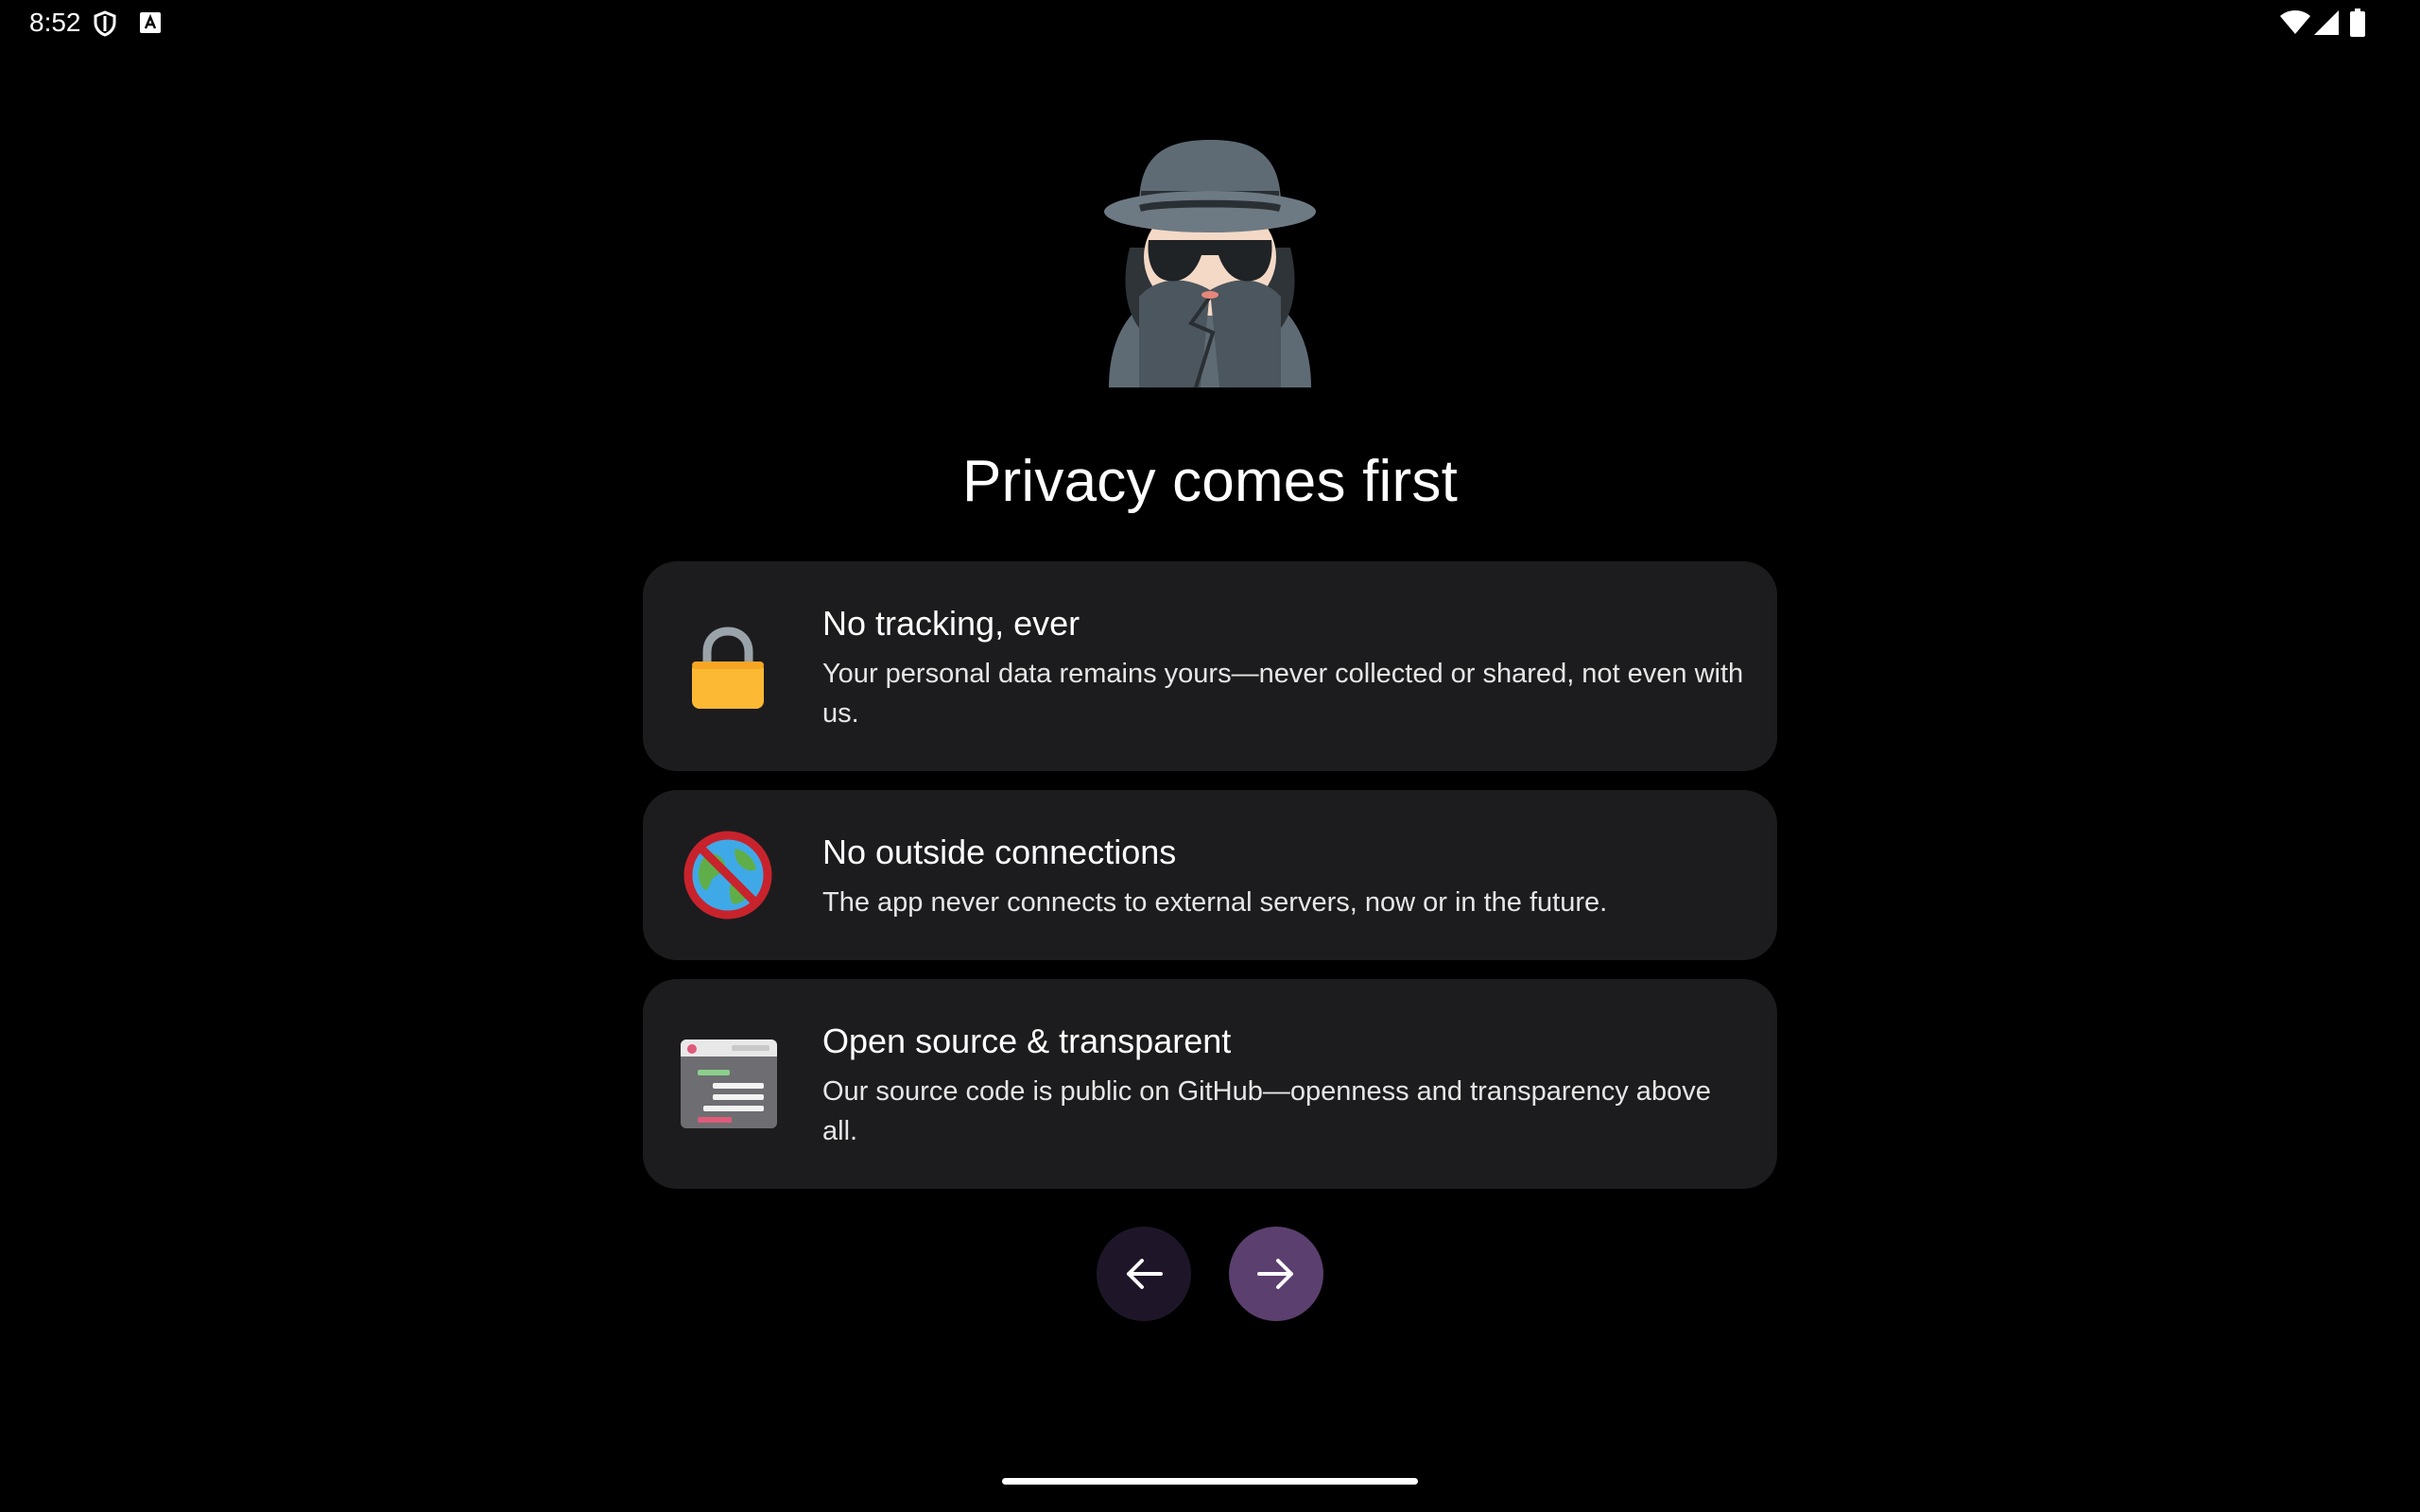 This screenshot has width=2420, height=1512. What do you see at coordinates (55, 22) in the screenshot?
I see `status-time: 8:52` at bounding box center [55, 22].